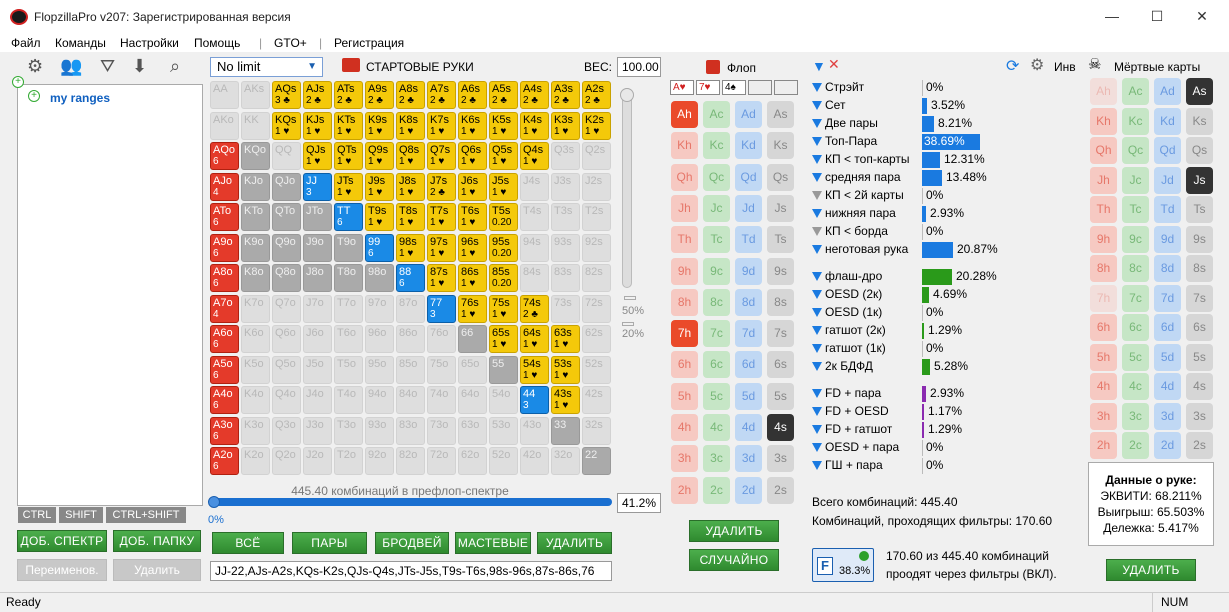  I want to click on hand-cell: J2s, so click(596, 186).